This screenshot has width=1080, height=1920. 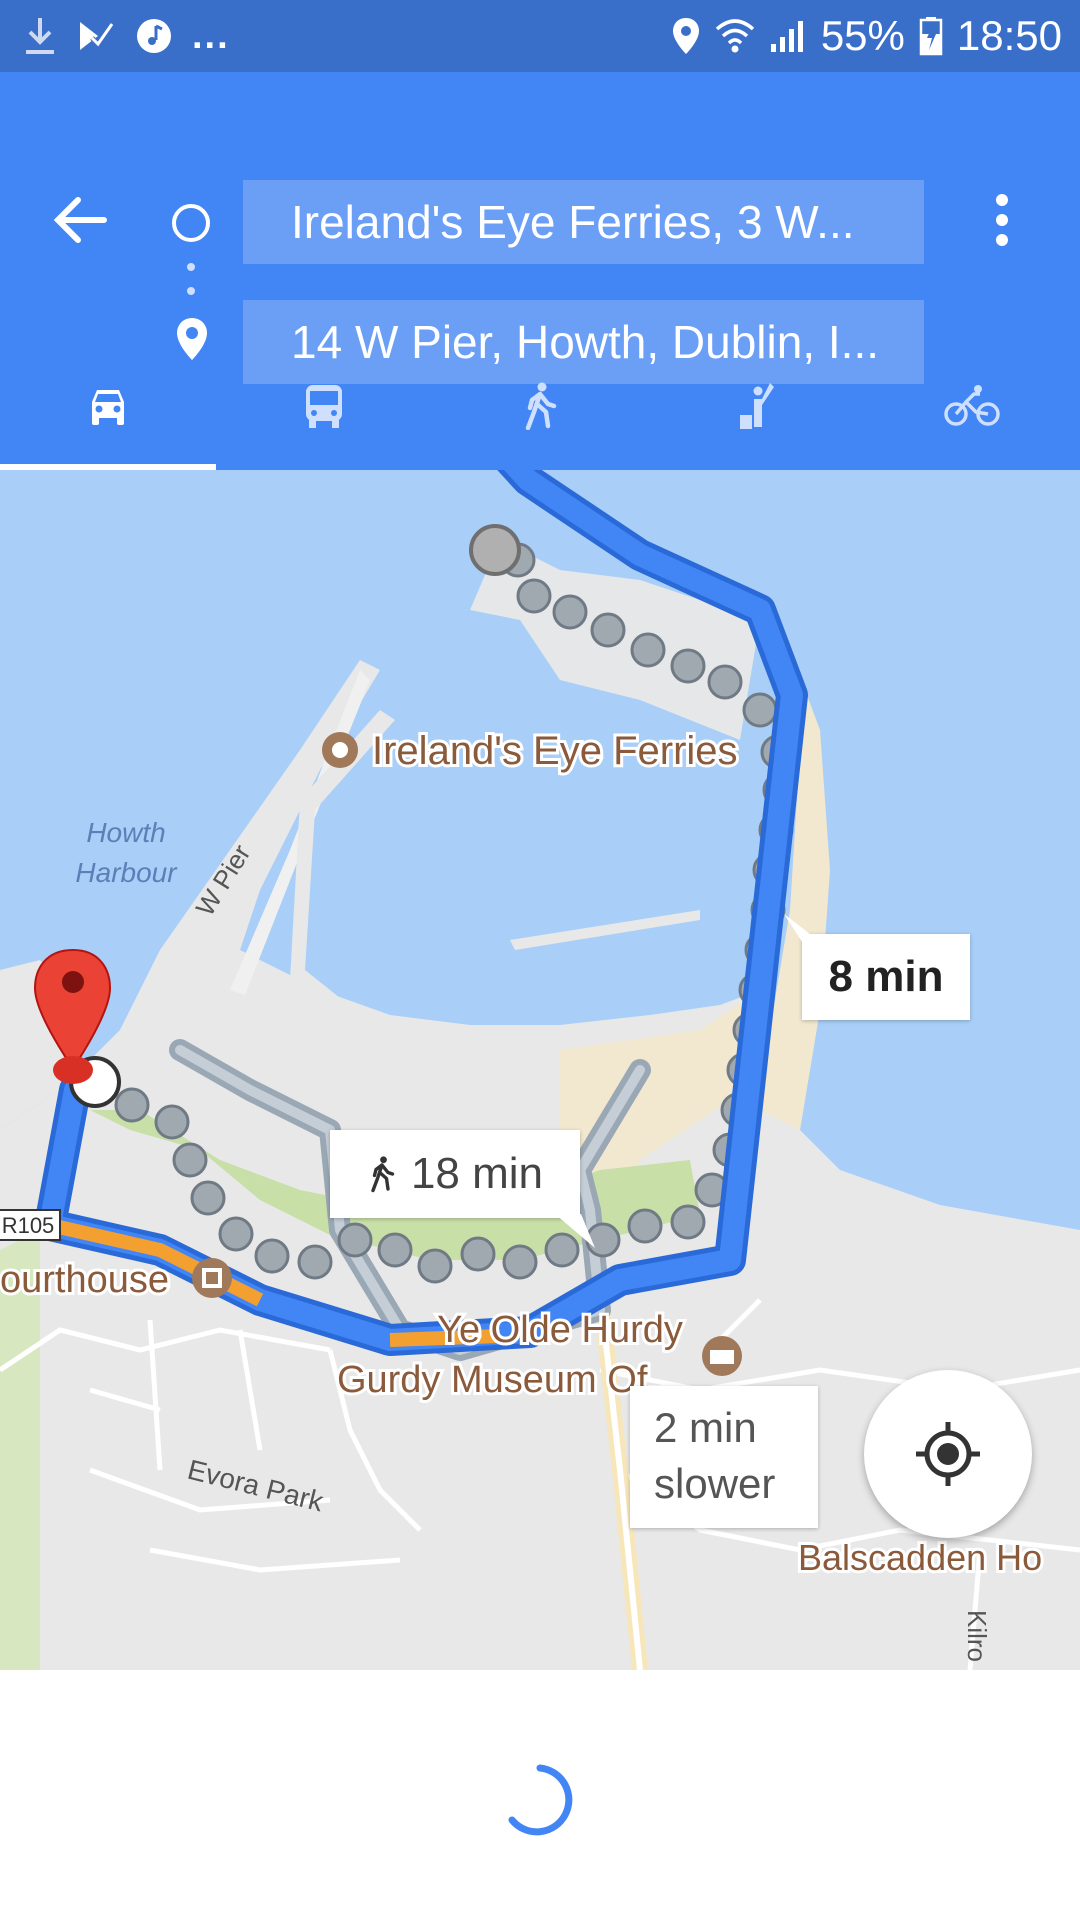 I want to click on road-shield-label: R105, so click(x=28, y=1225).